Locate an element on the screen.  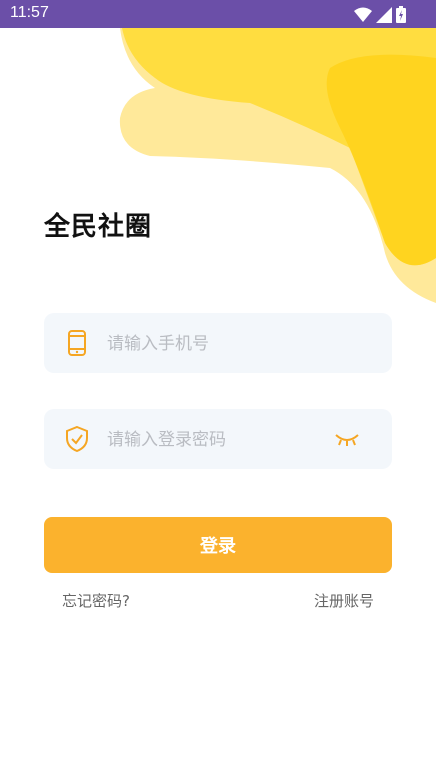
password-field is located at coordinates (218, 440).